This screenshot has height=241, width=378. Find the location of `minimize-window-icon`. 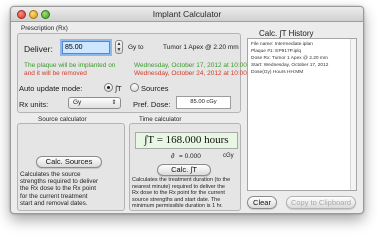

minimize-window-icon is located at coordinates (33, 14).